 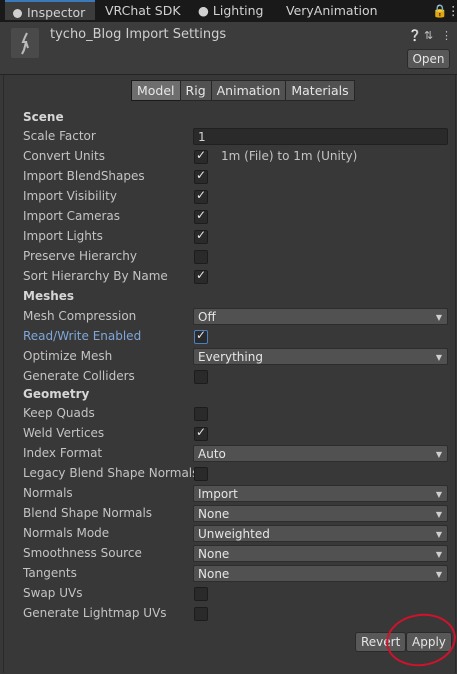 I want to click on legacy-blend-checkbox, so click(x=201, y=474).